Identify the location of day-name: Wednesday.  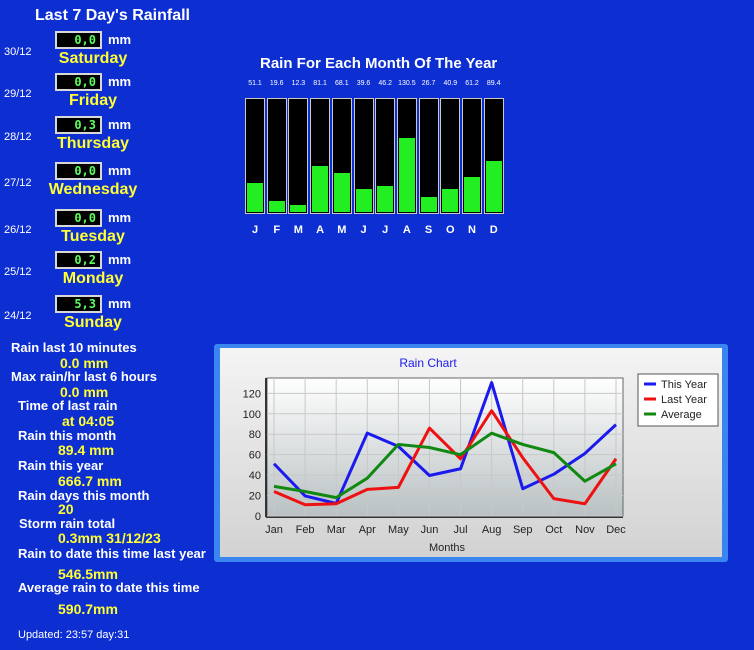
(93, 189).